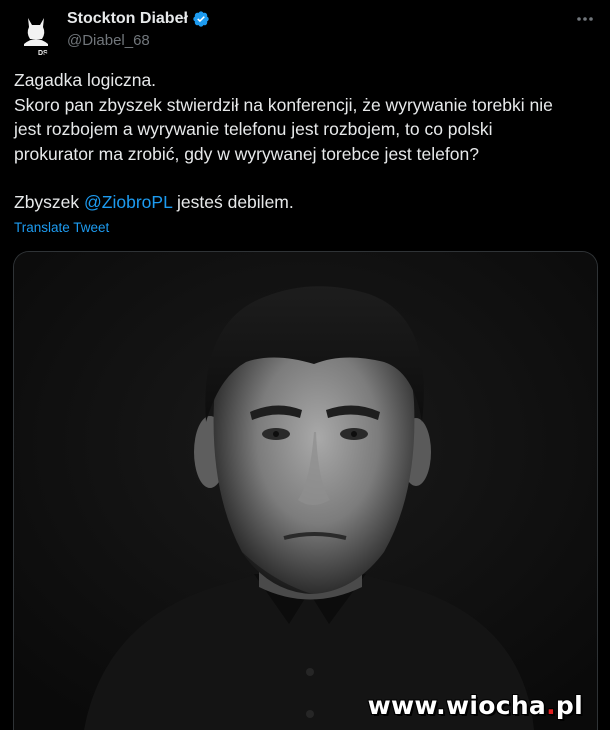  Describe the element at coordinates (128, 202) in the screenshot. I see `mention-link: @ZiobroPL` at that location.